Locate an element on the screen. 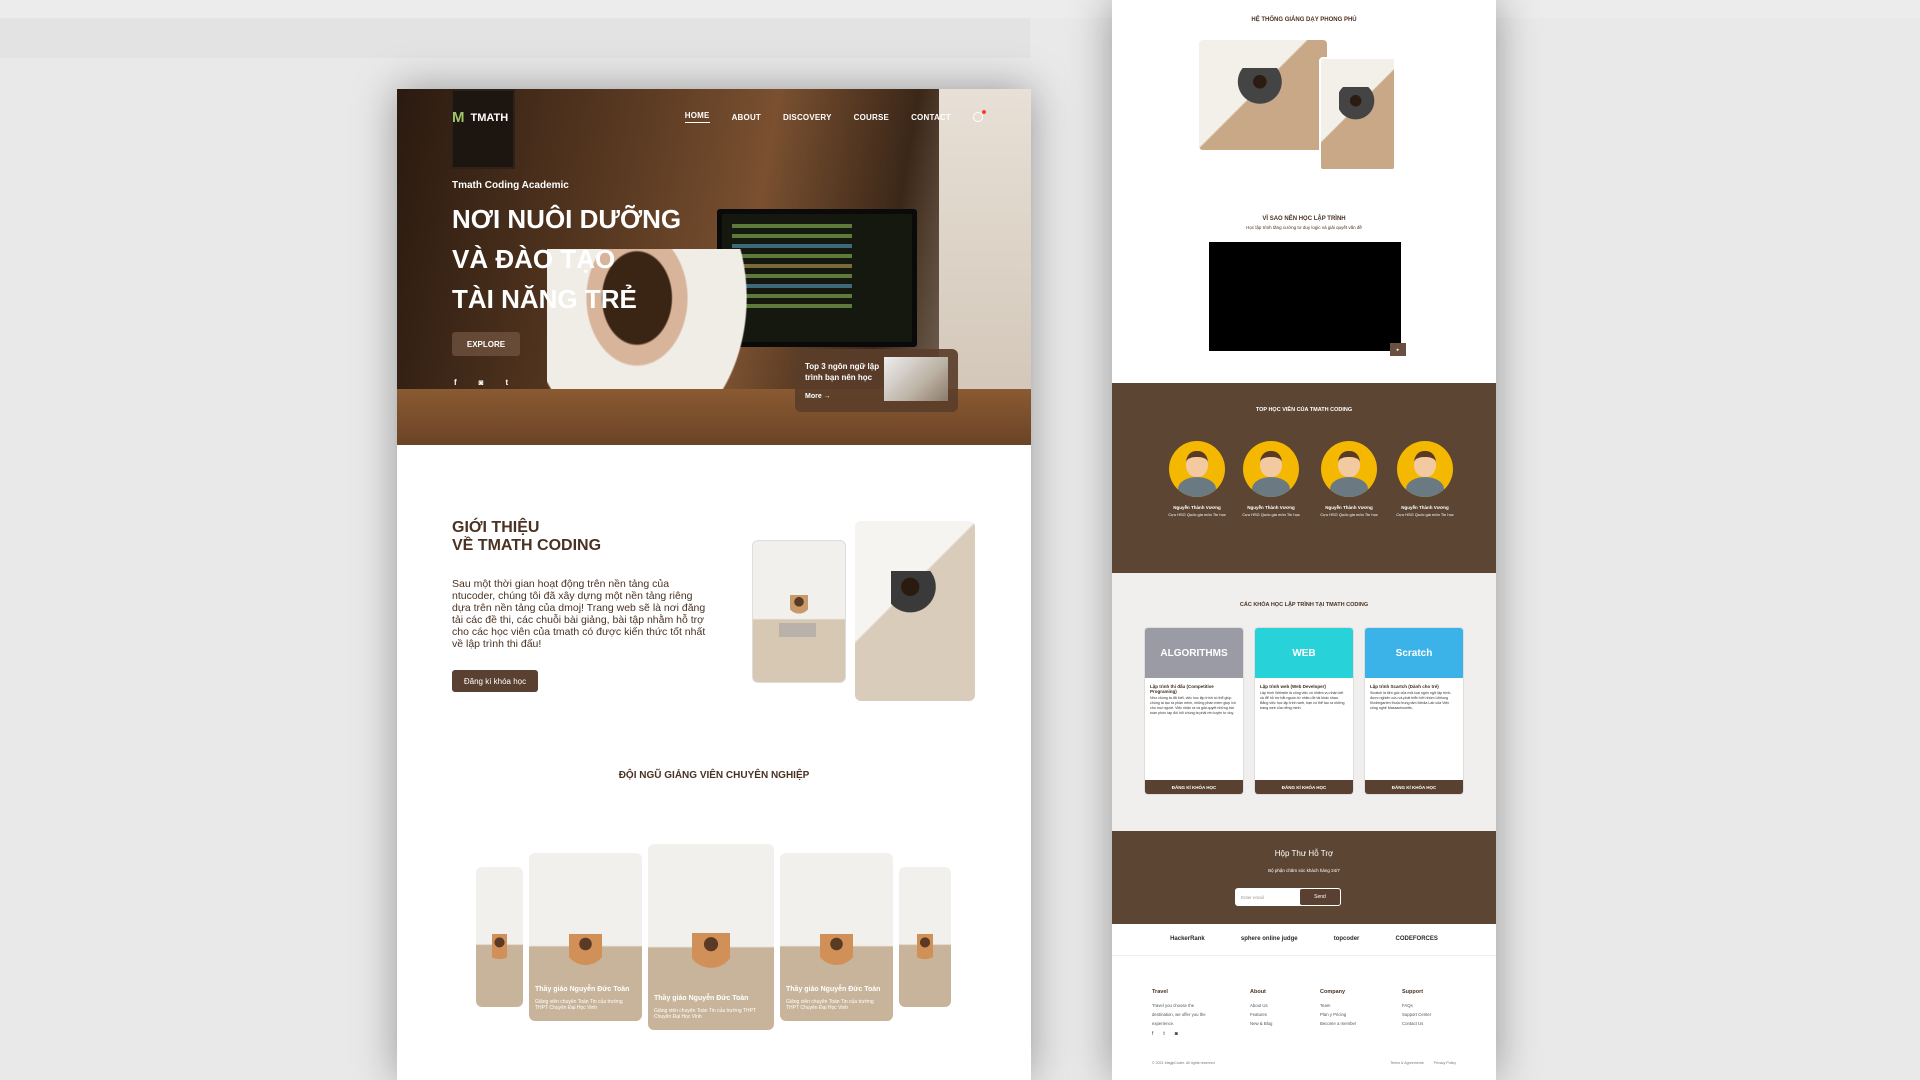 The width and height of the screenshot is (1920, 1080). footer-link: New & Blog is located at coordinates (1261, 1023).